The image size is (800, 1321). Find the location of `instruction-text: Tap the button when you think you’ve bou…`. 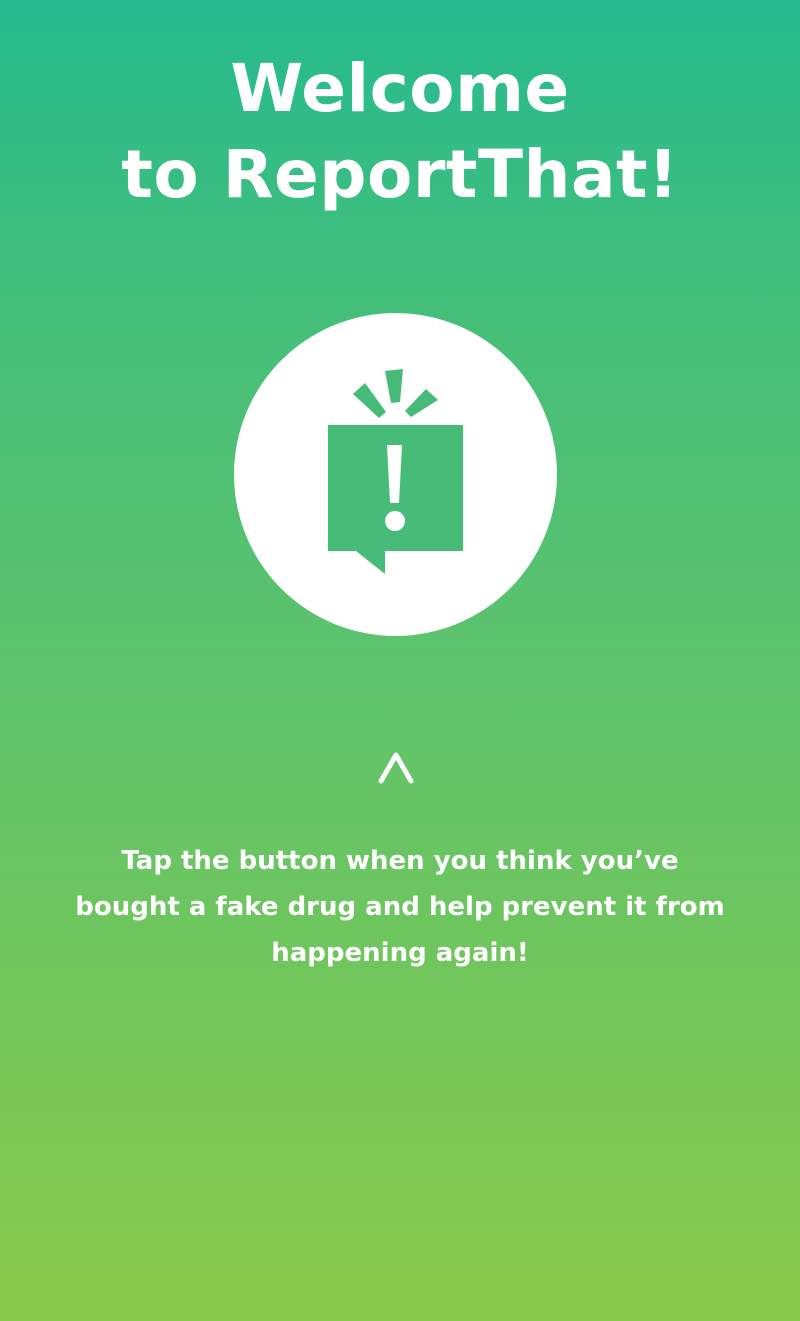

instruction-text: Tap the button when you think you’ve bou… is located at coordinates (400, 907).